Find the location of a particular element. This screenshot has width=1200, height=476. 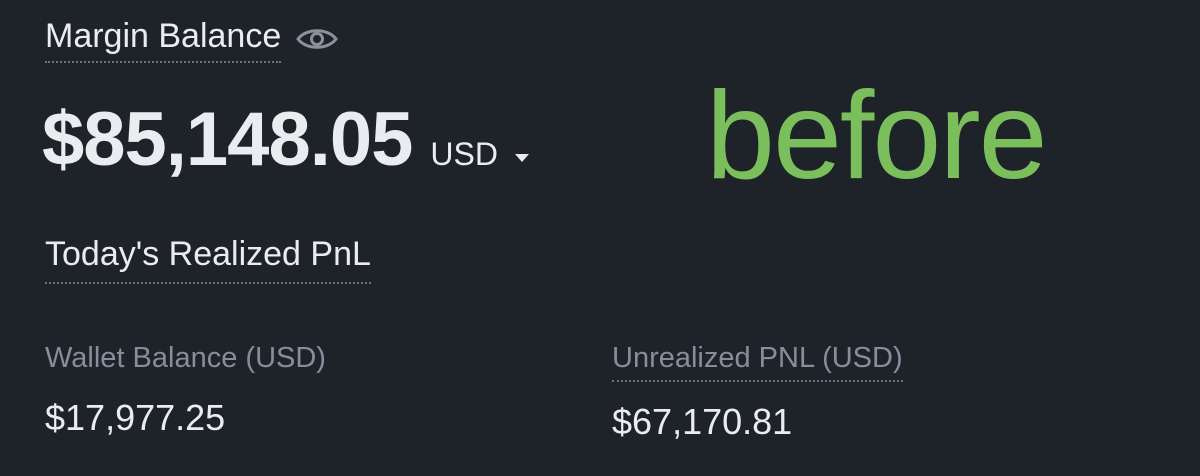

margin-balance-value: $85,148.05 is located at coordinates (227, 139).